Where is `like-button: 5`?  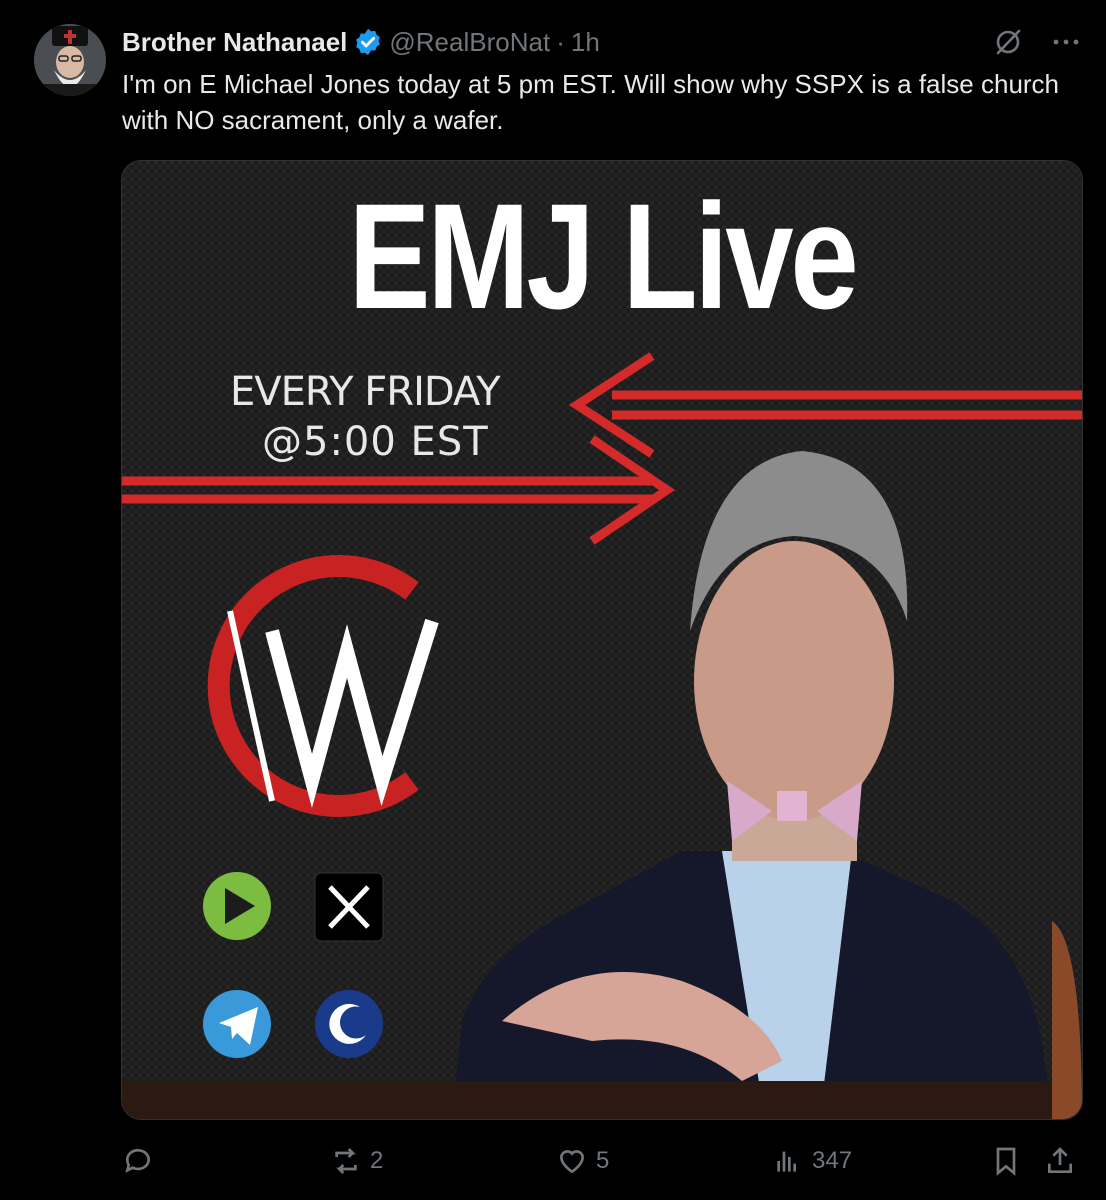
like-button: 5 is located at coordinates (582, 1161).